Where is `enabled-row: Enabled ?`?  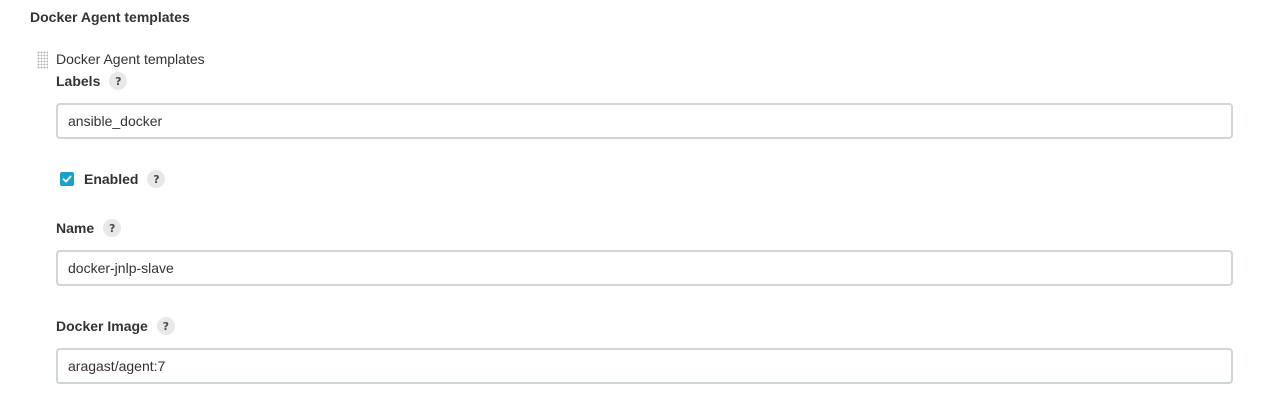 enabled-row: Enabled ? is located at coordinates (113, 179).